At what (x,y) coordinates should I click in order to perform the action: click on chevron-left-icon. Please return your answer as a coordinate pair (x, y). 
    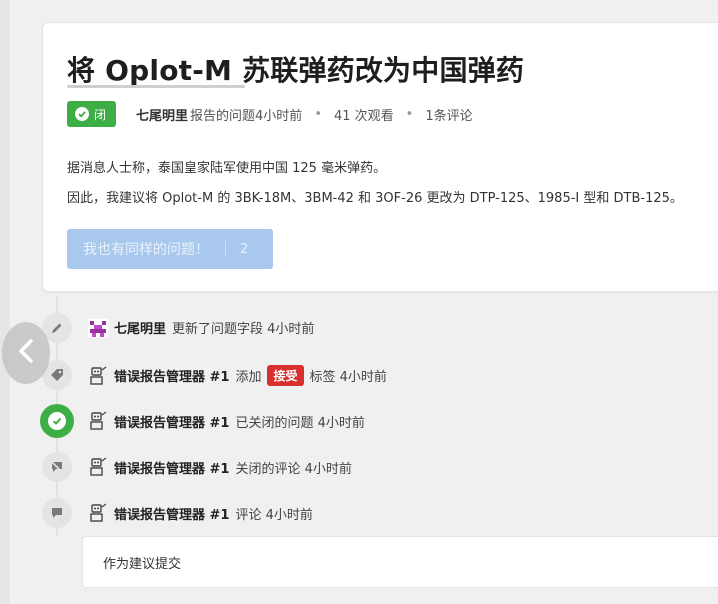
    Looking at the image, I should click on (26, 353).